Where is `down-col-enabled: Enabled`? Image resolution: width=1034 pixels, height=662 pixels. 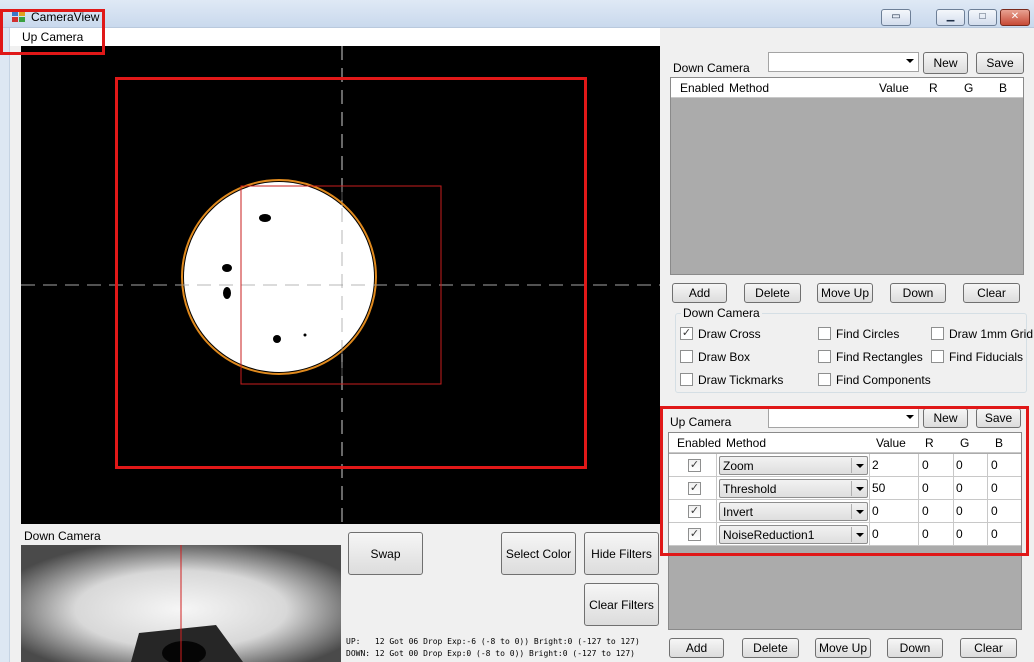 down-col-enabled: Enabled is located at coordinates (702, 88).